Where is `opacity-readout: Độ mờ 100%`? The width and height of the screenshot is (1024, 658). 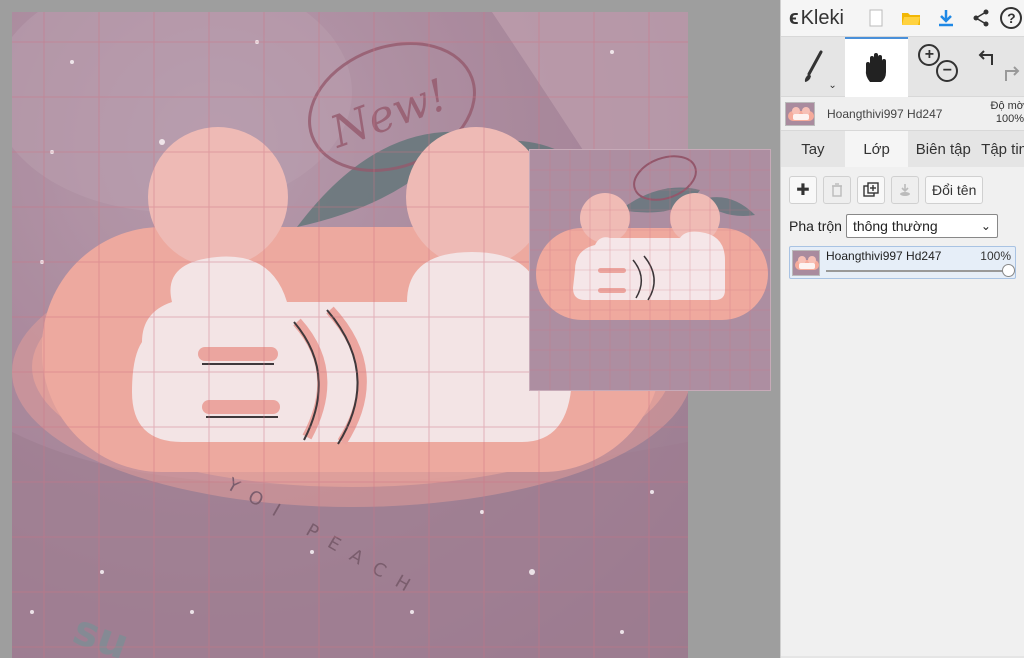 opacity-readout: Độ mờ 100% is located at coordinates (1004, 113).